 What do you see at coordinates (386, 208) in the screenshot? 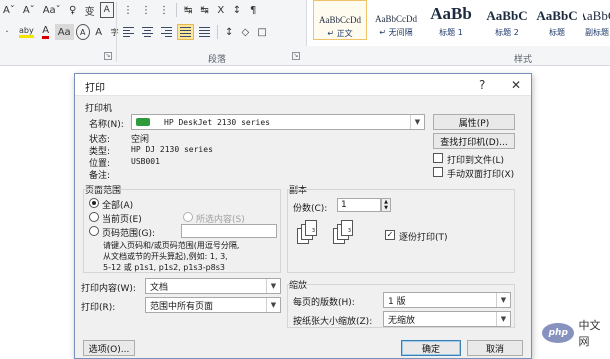
I see `spin-down-icon: ▼` at bounding box center [386, 208].